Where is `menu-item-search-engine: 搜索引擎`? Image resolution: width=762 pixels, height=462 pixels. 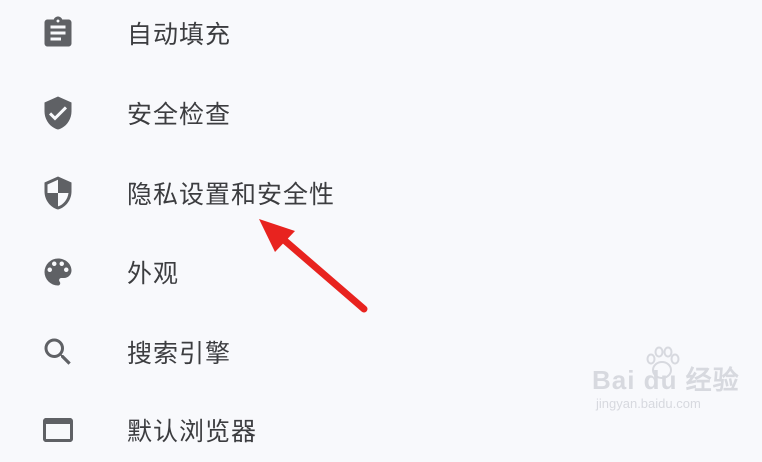
menu-item-search-engine: 搜索引擎 is located at coordinates (300, 352).